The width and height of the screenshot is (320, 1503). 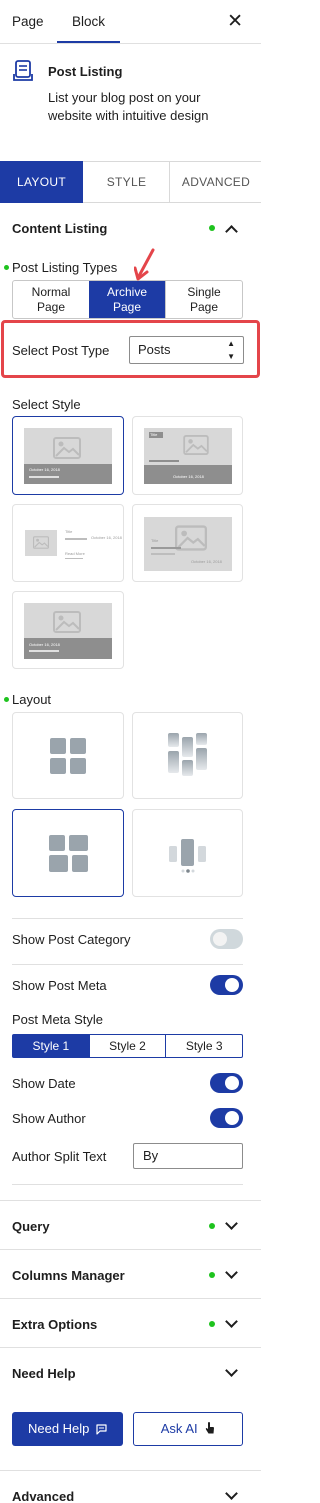 What do you see at coordinates (204, 292) in the screenshot?
I see `option-line: Single` at bounding box center [204, 292].